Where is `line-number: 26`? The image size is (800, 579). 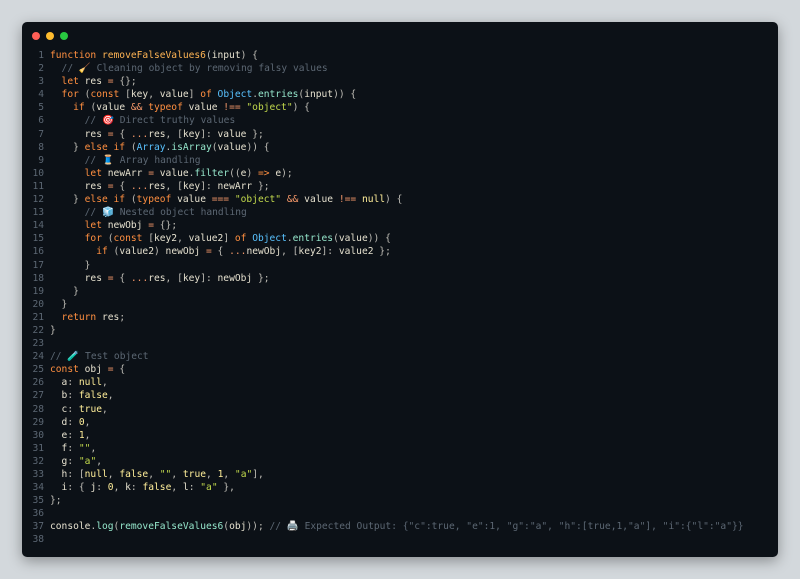 line-number: 26 is located at coordinates (38, 383).